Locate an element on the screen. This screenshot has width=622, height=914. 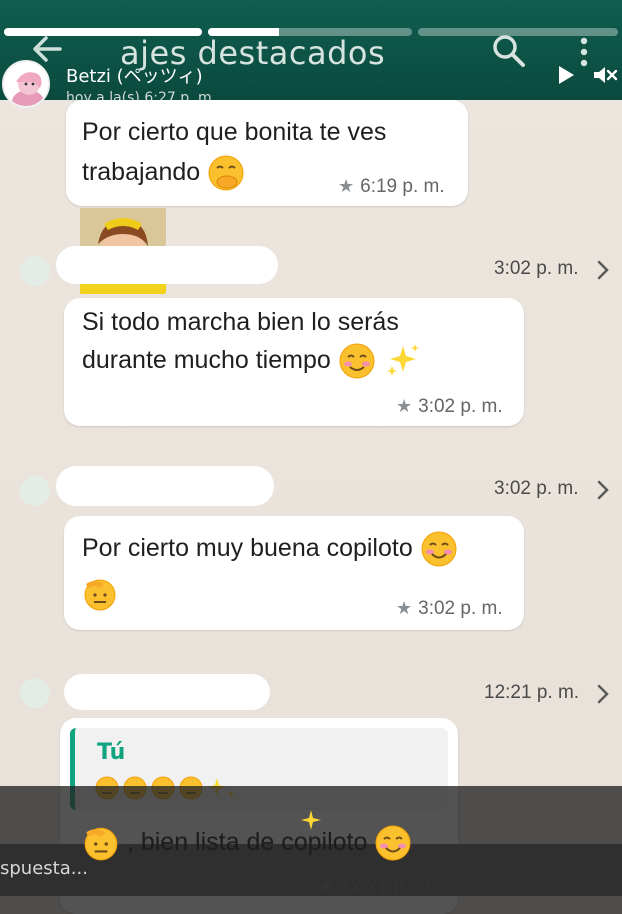
message-text: Por cierto que bonita te ves is located at coordinates (234, 132).